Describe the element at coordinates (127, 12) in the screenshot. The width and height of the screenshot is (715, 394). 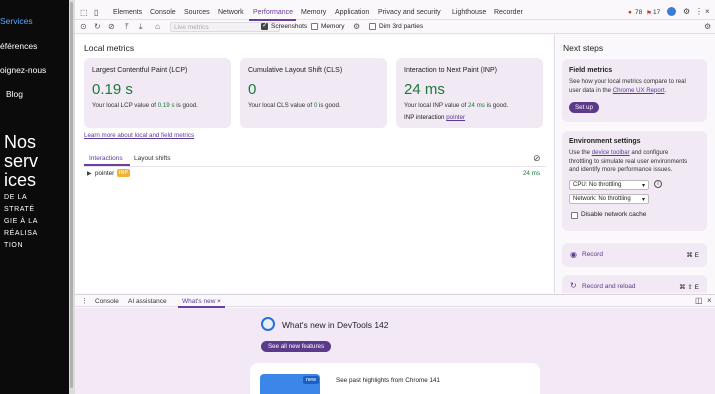
I see `tab-elements: Elements` at that location.